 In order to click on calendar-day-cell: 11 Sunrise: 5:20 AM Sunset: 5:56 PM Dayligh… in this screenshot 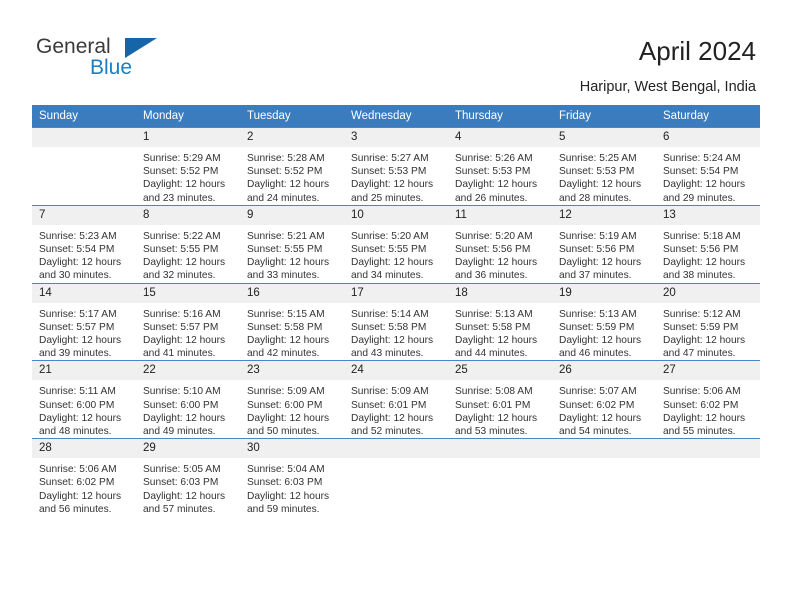, I will do `click(500, 244)`.